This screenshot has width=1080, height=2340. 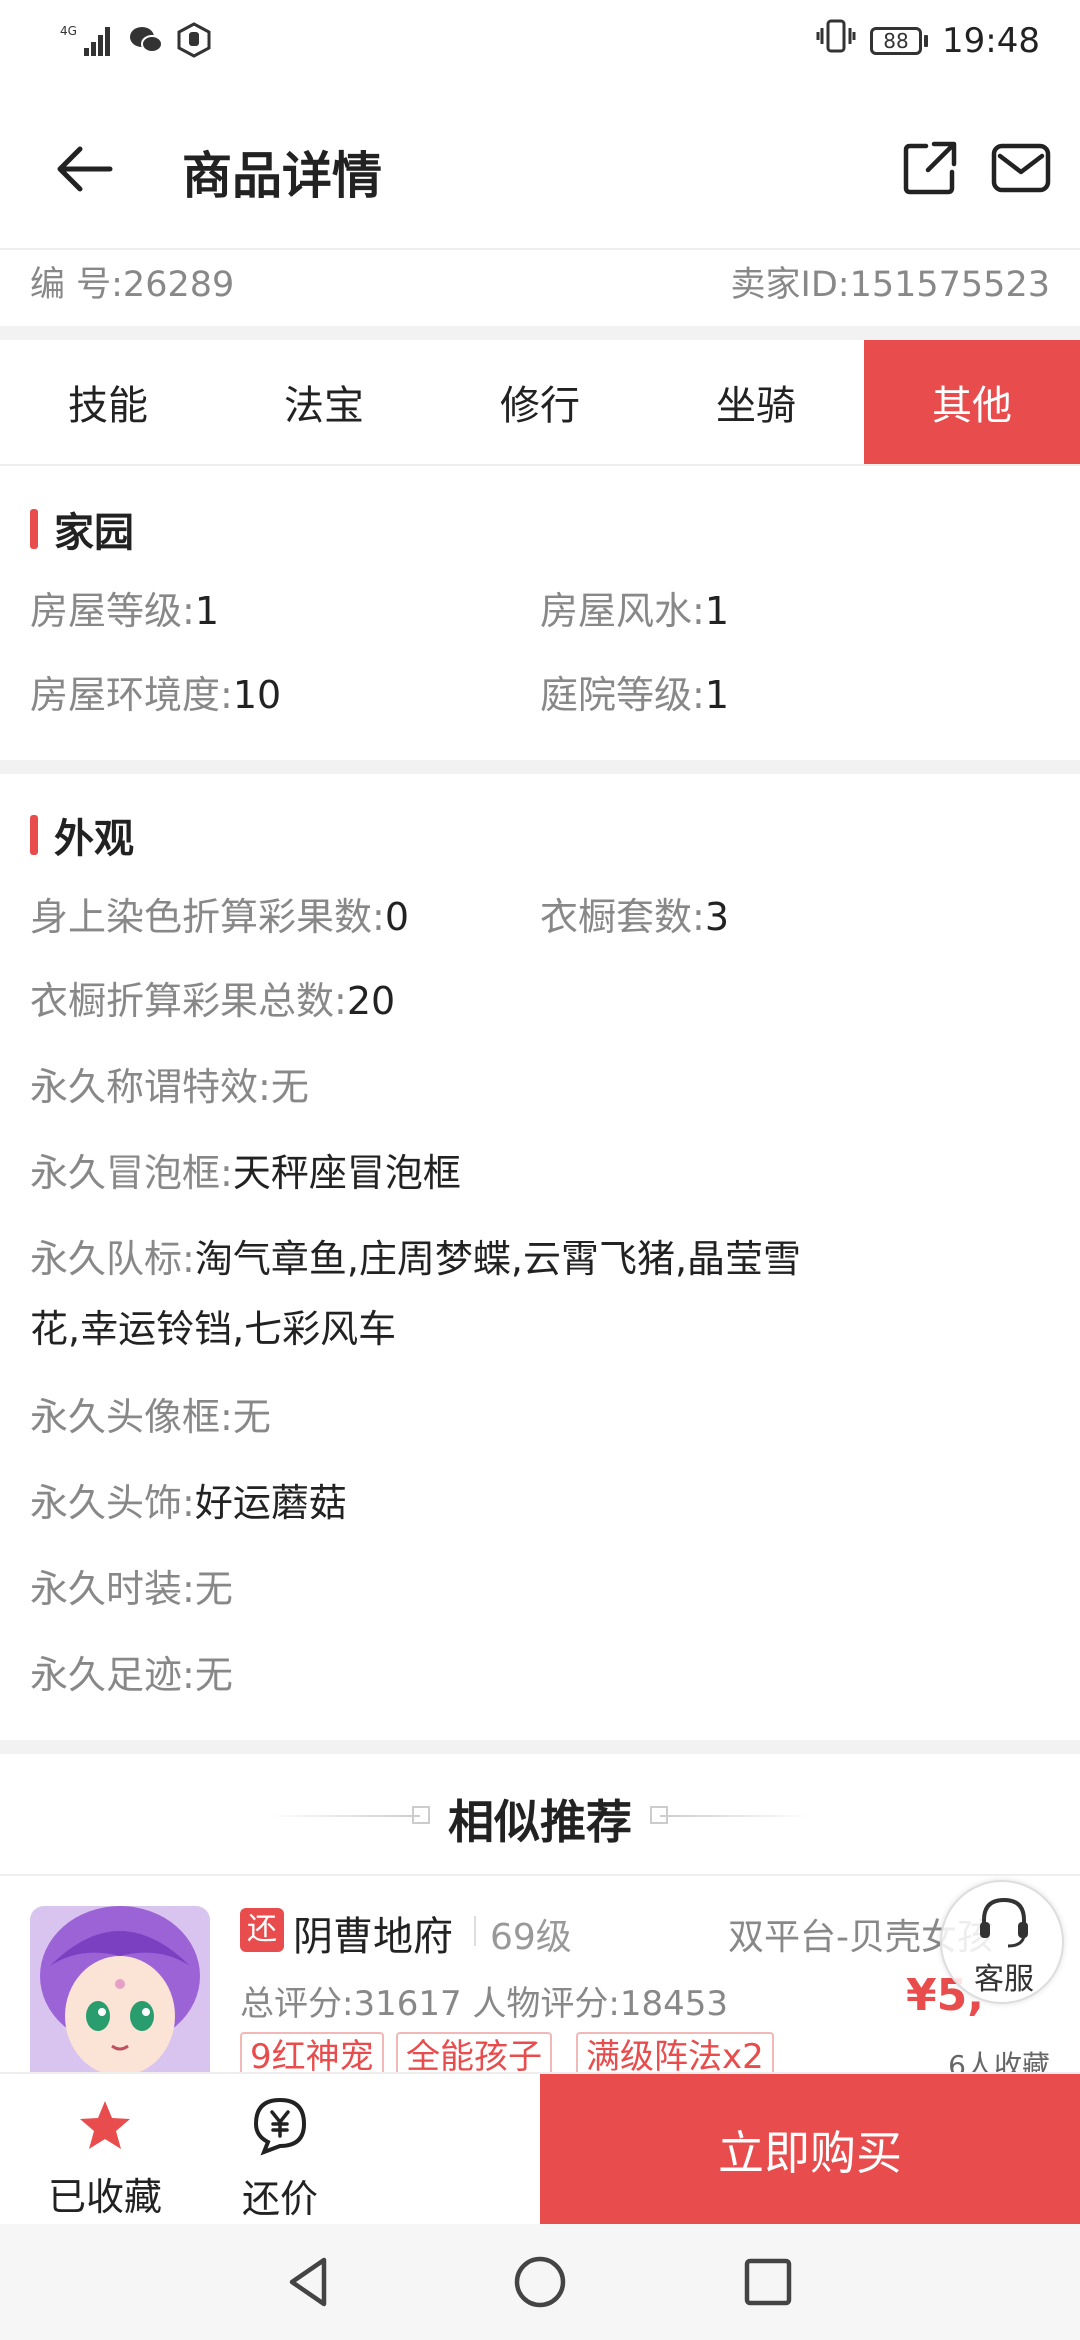 I want to click on field-value: 淘气章鱼,庄周梦蝶,云霄飞猪,晶莹雪, so click(x=498, y=1259).